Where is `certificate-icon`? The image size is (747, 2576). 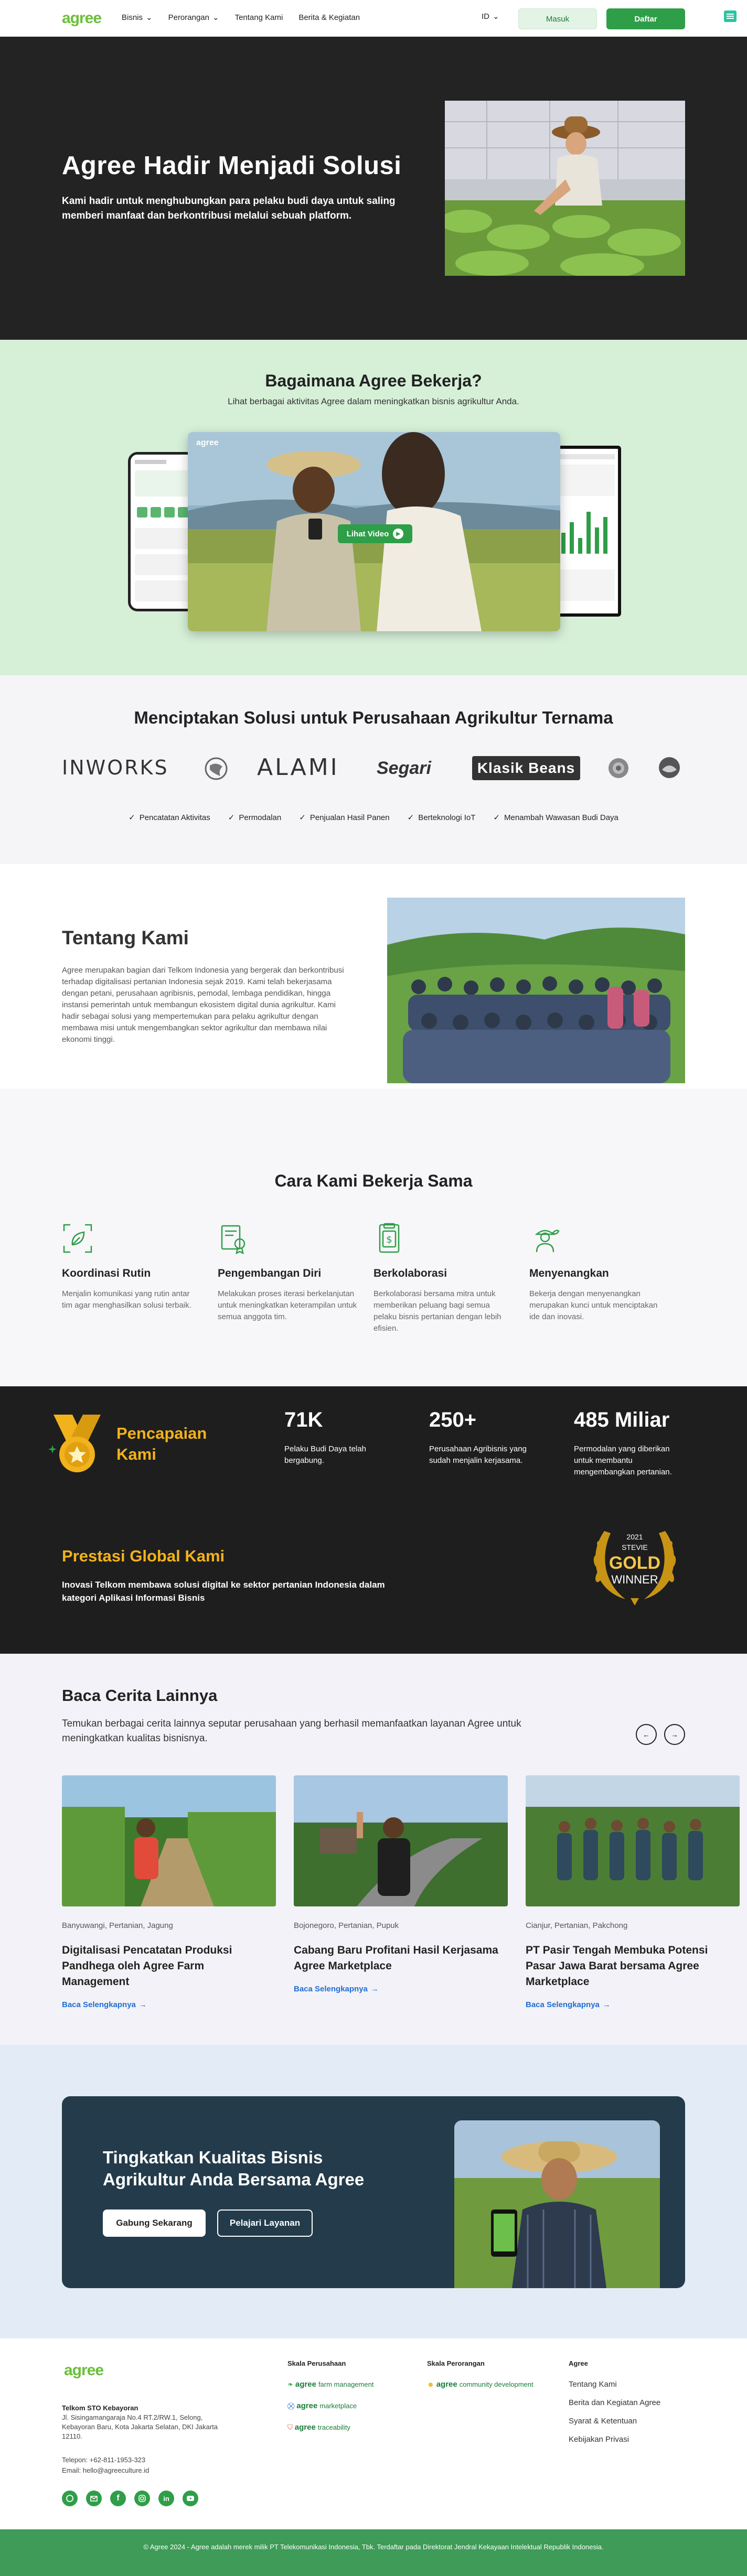 certificate-icon is located at coordinates (233, 1240).